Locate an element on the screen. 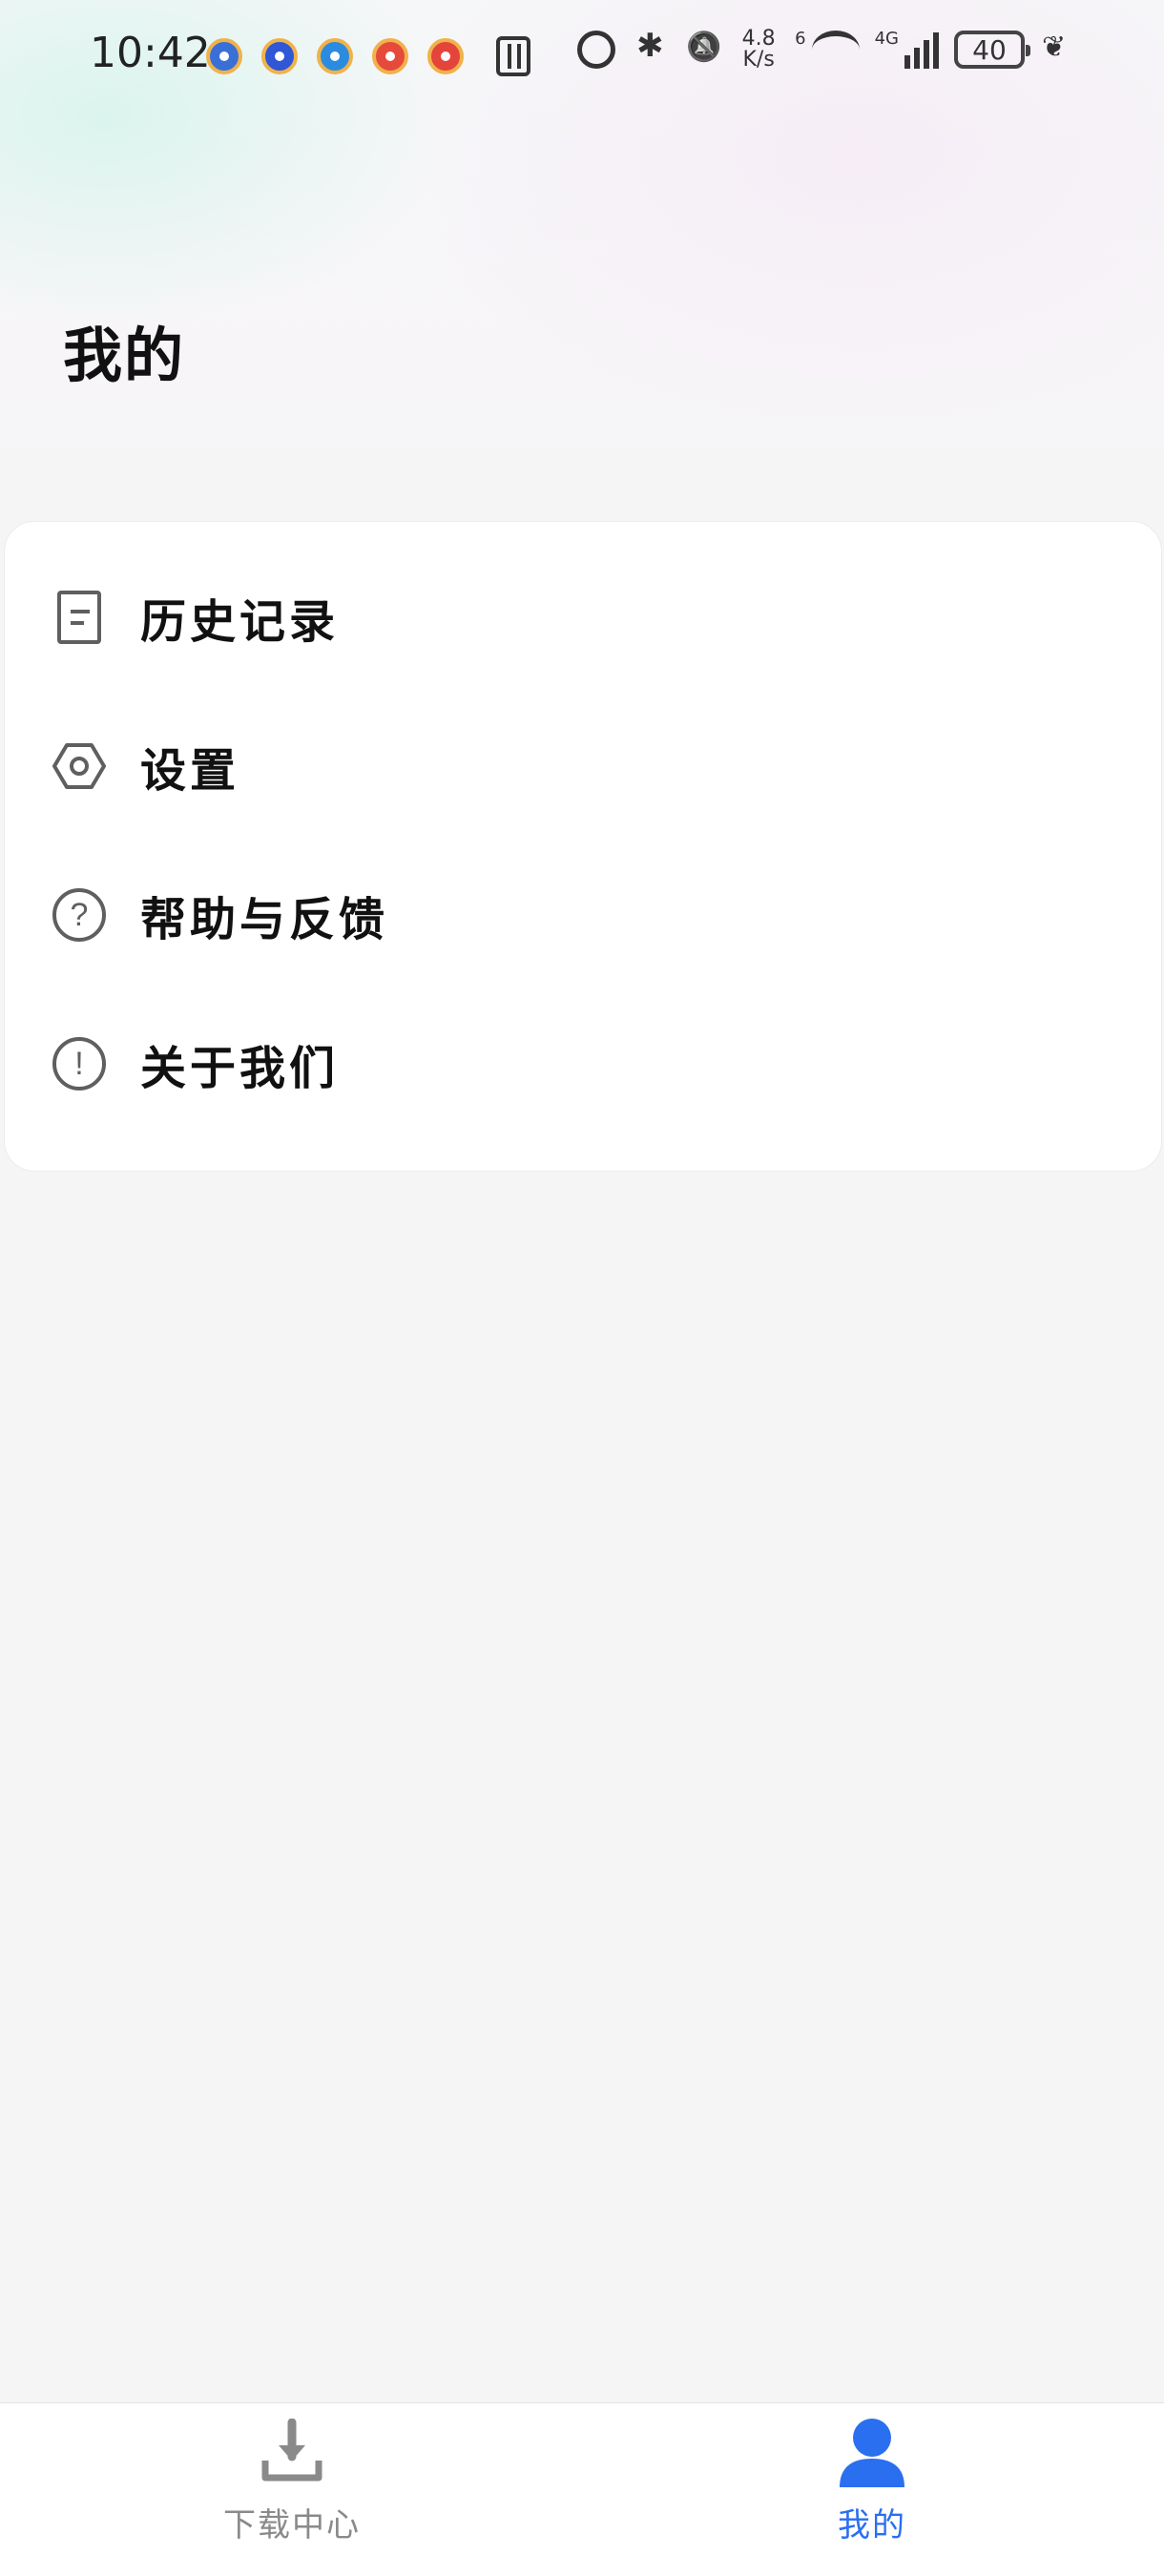 Image resolution: width=1164 pixels, height=2576 pixels. battery-icon: 40 is located at coordinates (992, 50).